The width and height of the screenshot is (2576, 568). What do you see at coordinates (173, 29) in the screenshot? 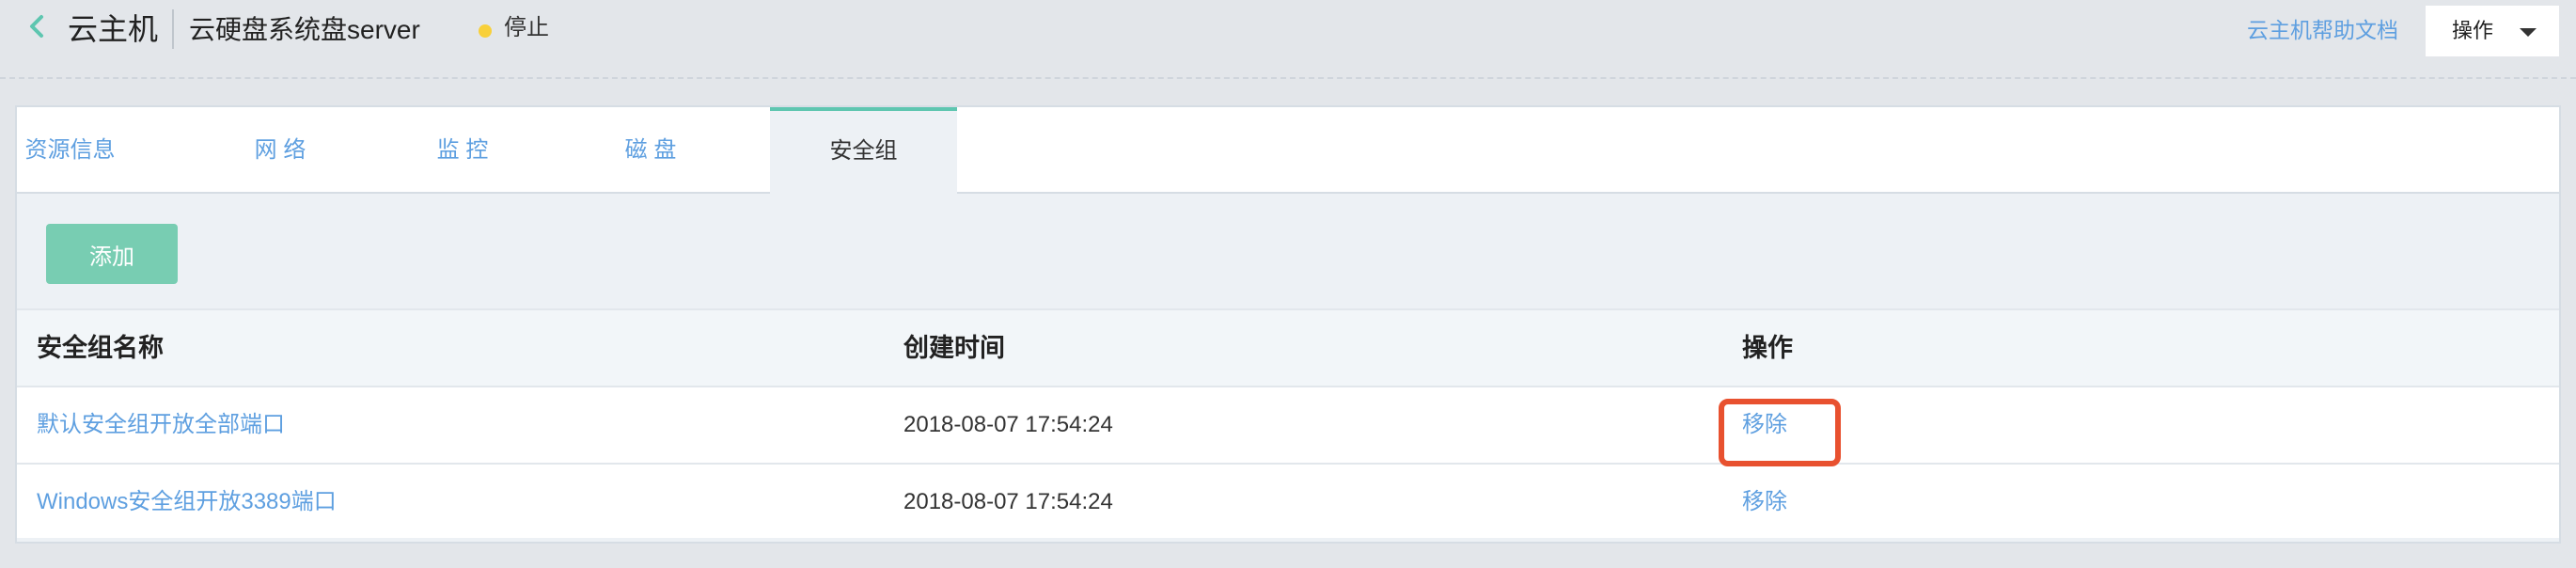
I see `title-divider` at bounding box center [173, 29].